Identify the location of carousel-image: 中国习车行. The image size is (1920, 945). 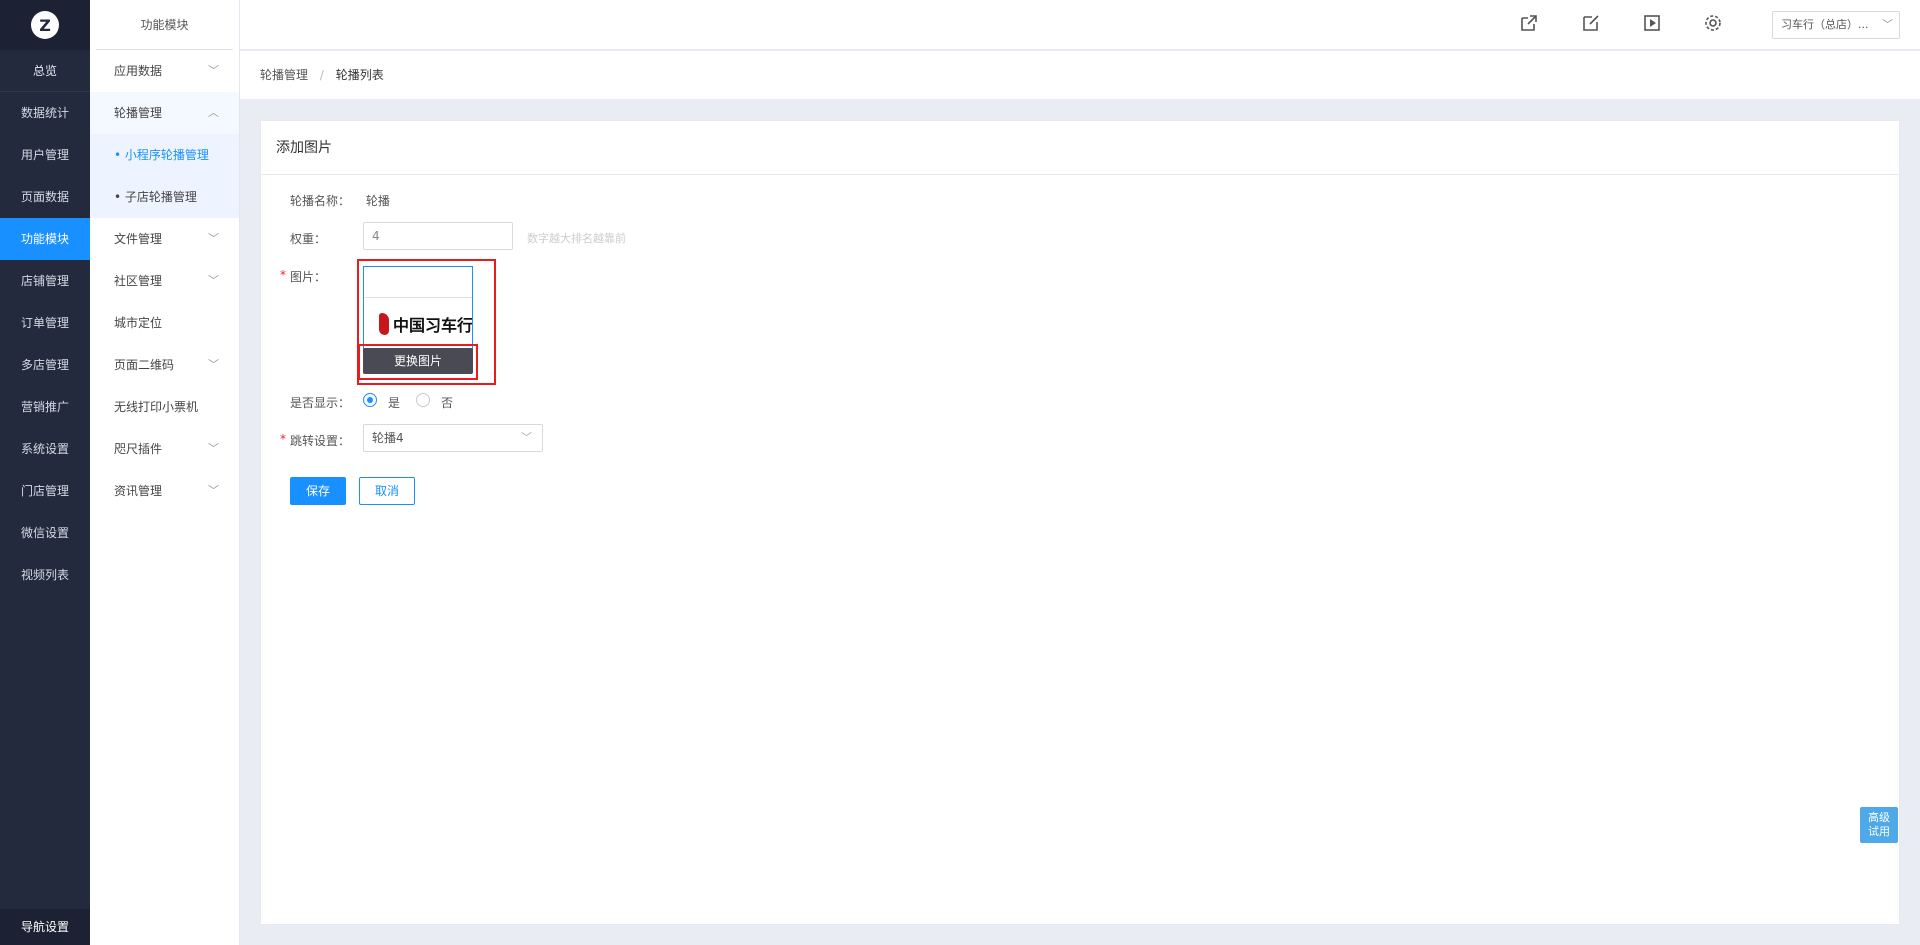
(419, 323).